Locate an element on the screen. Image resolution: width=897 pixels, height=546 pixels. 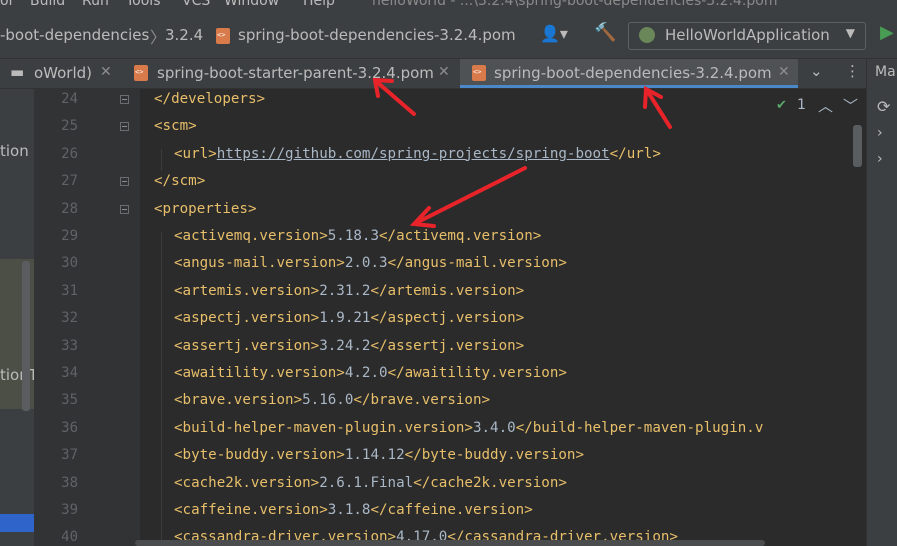
annotation-layer is located at coordinates (522, 152).